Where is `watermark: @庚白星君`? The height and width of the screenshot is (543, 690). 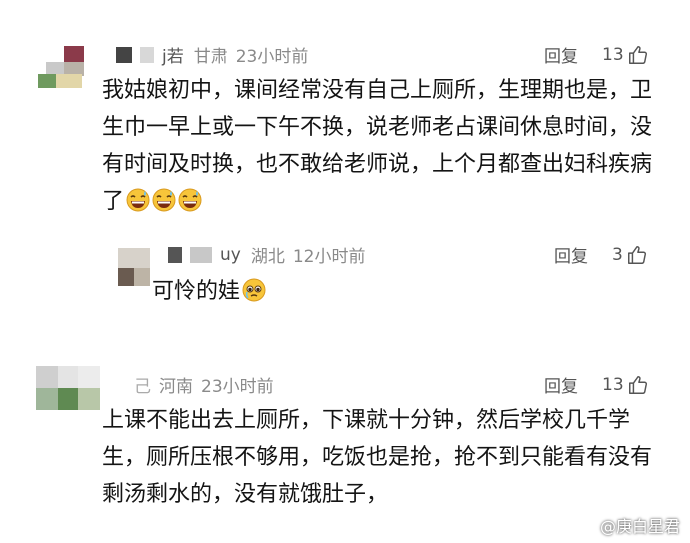 watermark: @庚白星君 is located at coordinates (624, 525).